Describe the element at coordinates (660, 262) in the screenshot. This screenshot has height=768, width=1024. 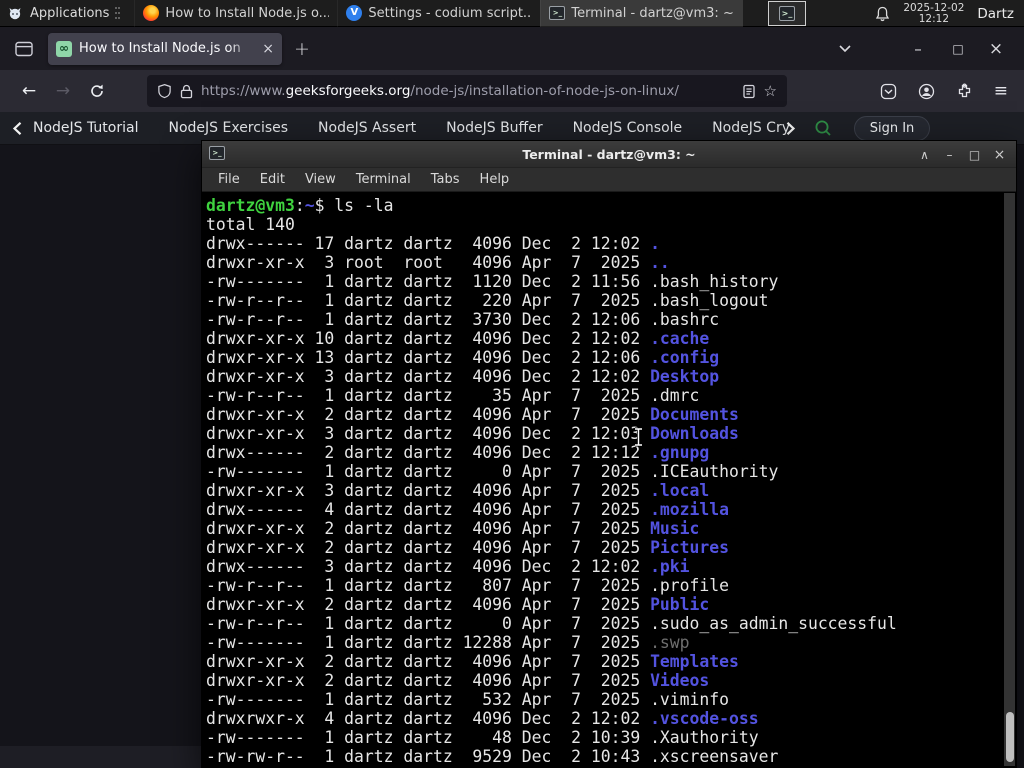
I see `listing-filename: ..` at that location.